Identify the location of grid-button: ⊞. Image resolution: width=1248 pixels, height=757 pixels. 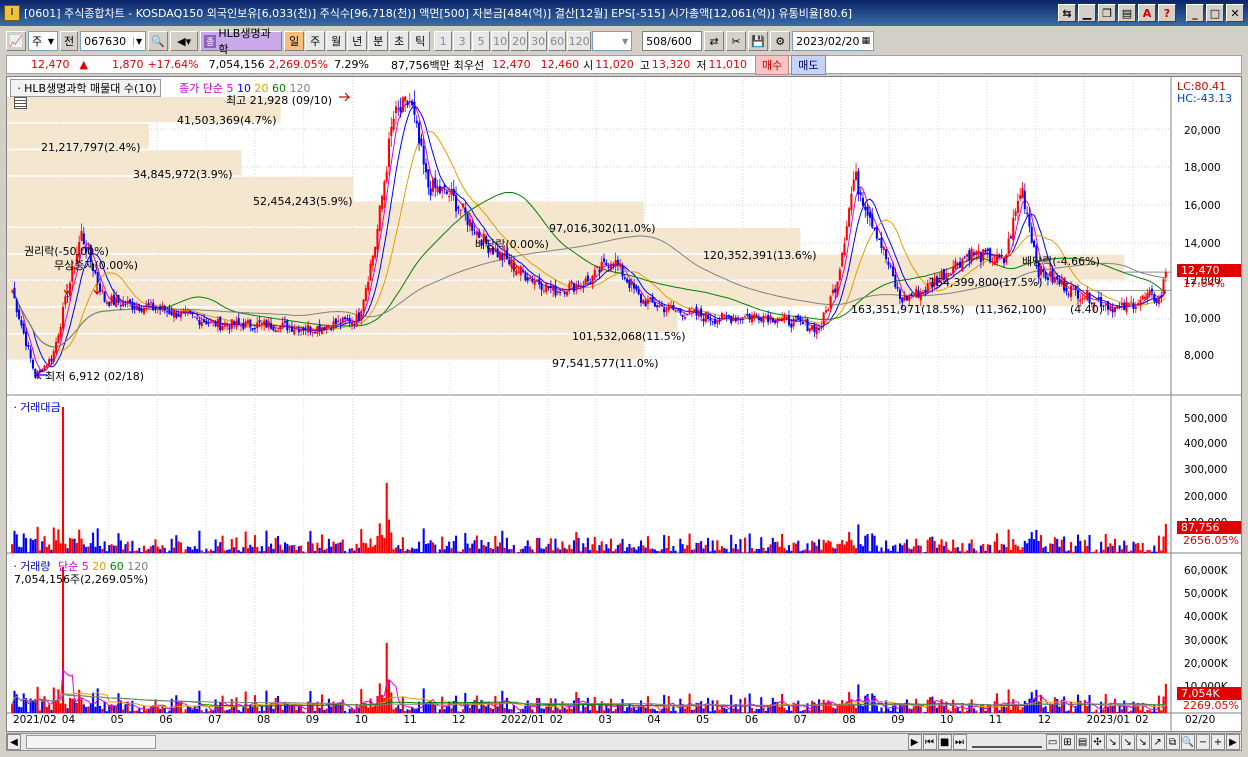
(1067, 742).